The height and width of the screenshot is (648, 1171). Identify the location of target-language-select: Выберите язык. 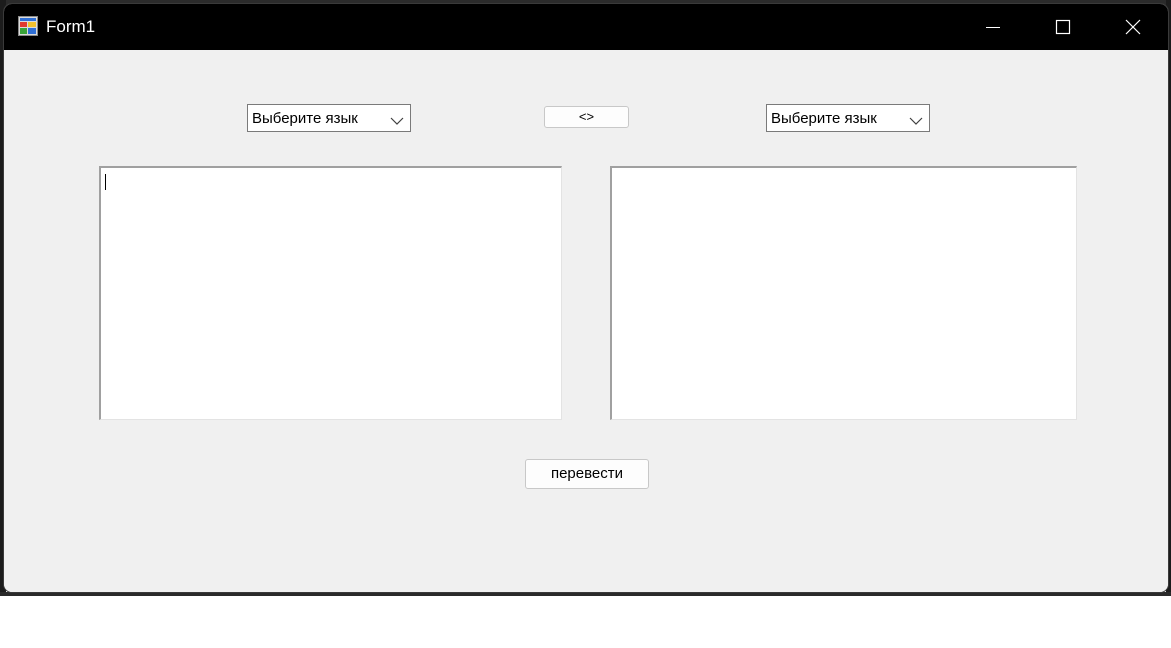
(848, 118).